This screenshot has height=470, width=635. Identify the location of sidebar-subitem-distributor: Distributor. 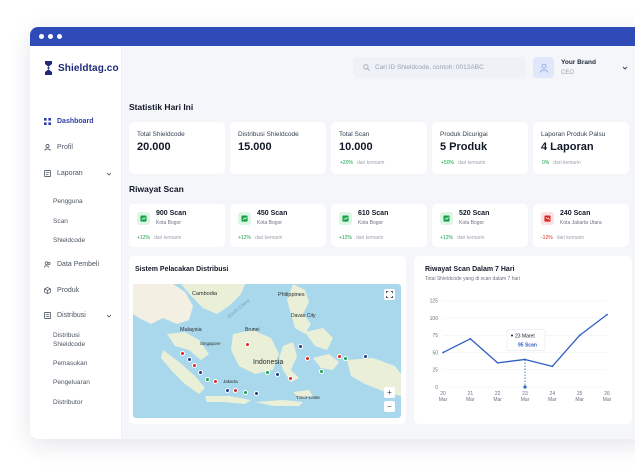
(83, 402).